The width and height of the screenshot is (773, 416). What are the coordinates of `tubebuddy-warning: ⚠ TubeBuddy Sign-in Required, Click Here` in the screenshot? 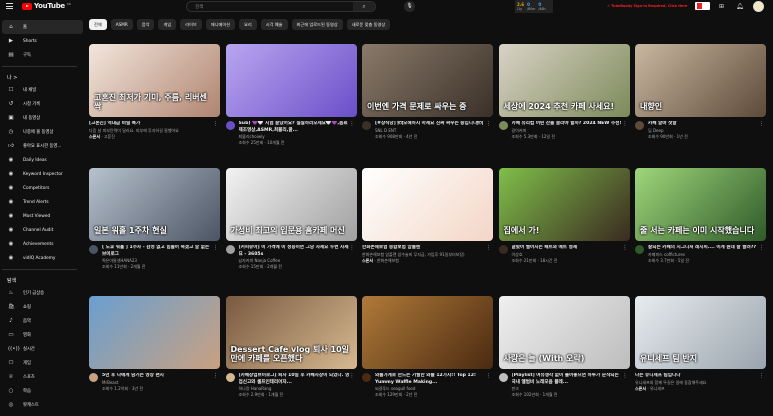 It's located at (647, 6).